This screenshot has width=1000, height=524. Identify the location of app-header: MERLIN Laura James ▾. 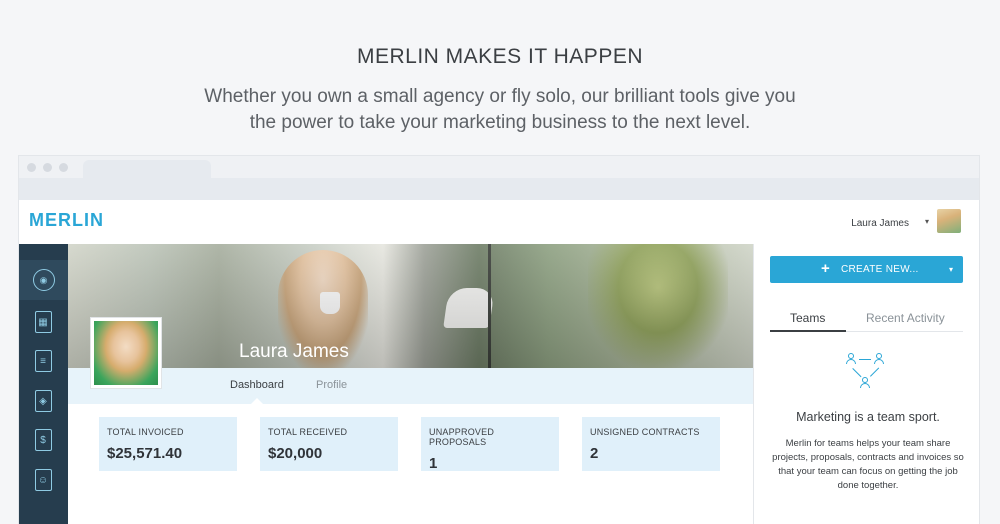
(499, 222).